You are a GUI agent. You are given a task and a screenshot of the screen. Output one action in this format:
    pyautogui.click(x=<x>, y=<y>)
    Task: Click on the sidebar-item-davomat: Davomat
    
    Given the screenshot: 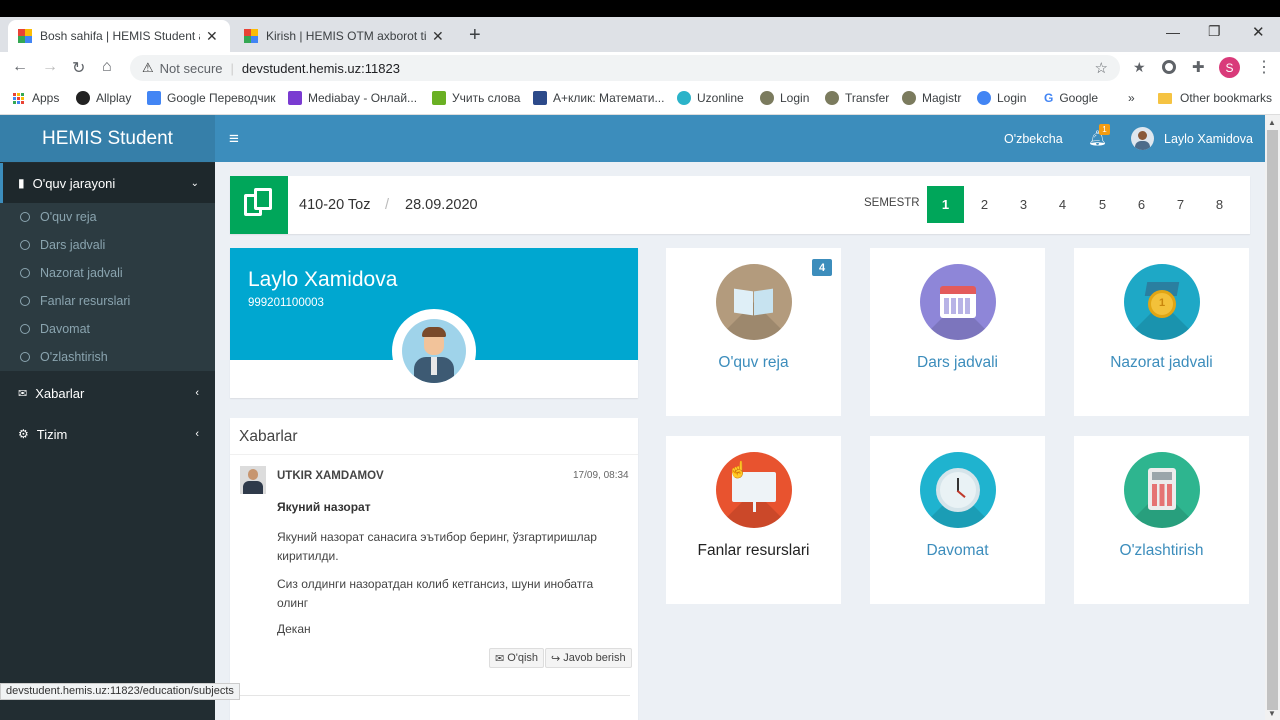 What is the action you would take?
    pyautogui.click(x=107, y=329)
    